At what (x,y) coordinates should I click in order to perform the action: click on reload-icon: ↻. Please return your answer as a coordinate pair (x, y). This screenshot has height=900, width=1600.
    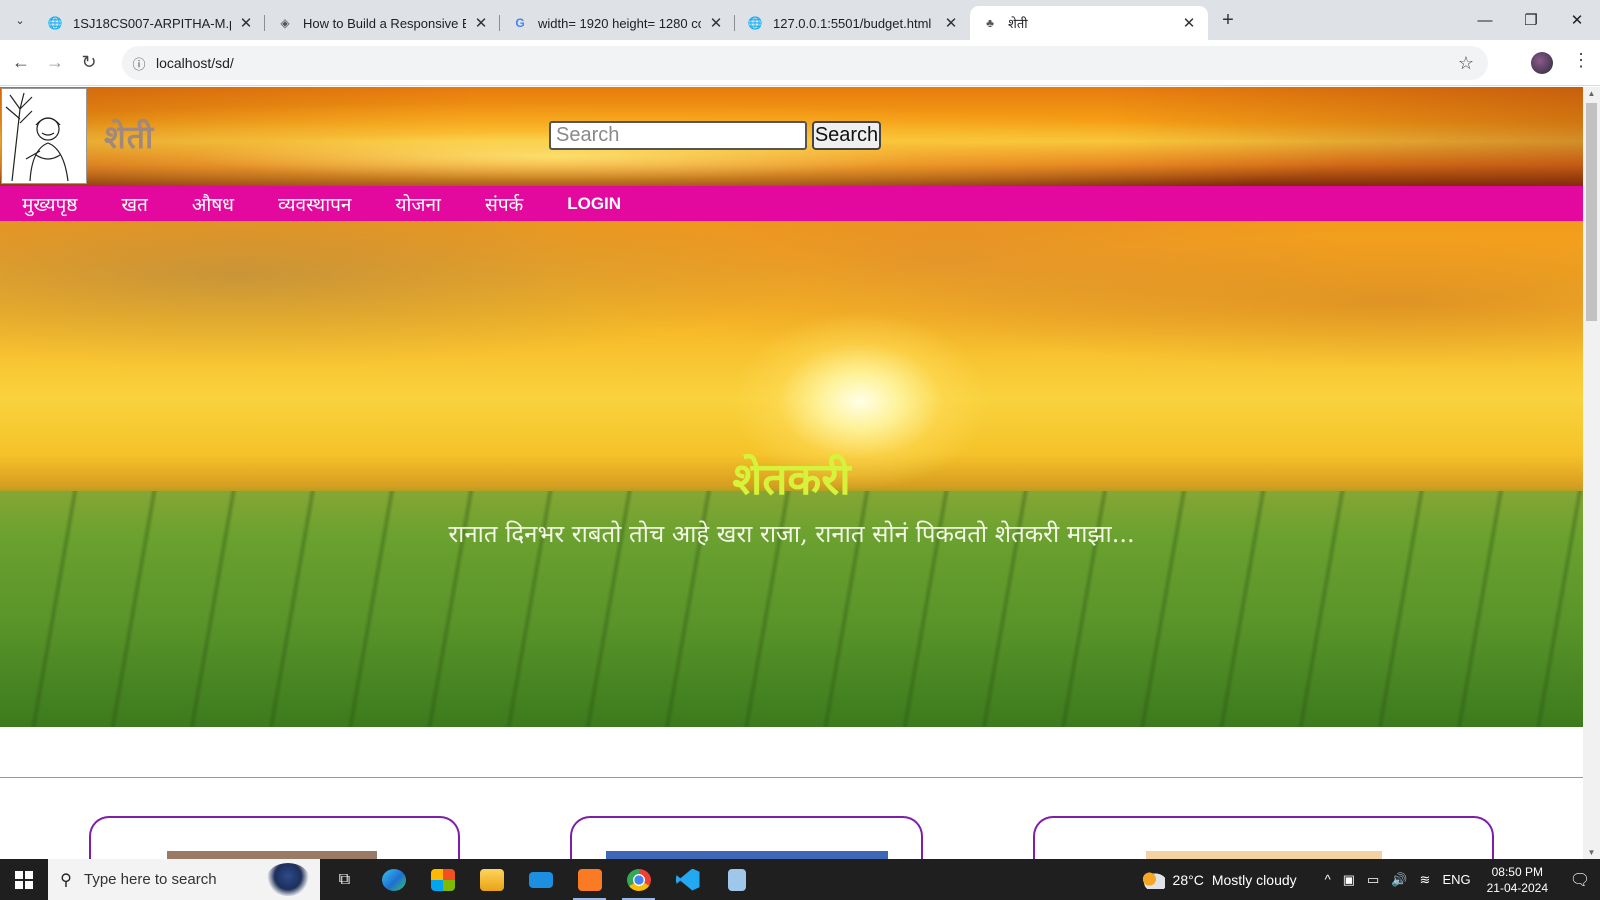
    Looking at the image, I should click on (89, 63).